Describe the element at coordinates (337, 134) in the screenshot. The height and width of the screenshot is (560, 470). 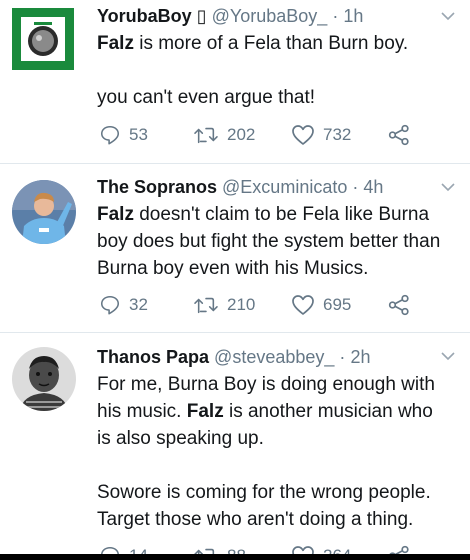
I see `like-count: 732` at that location.